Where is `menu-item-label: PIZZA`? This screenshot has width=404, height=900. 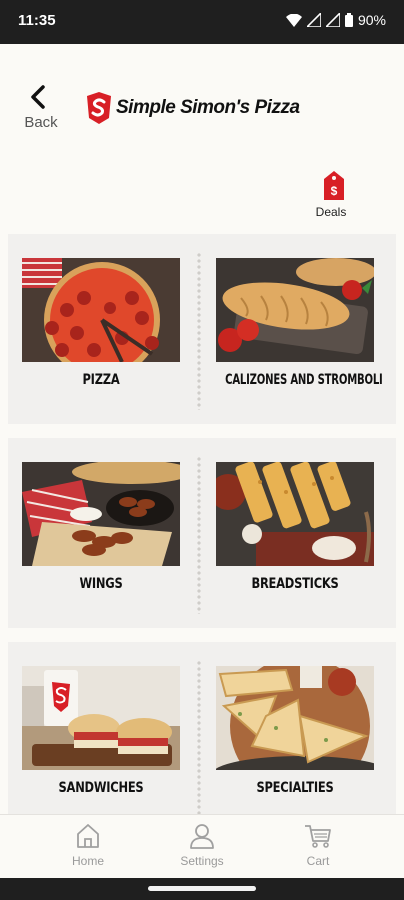 menu-item-label: PIZZA is located at coordinates (101, 380).